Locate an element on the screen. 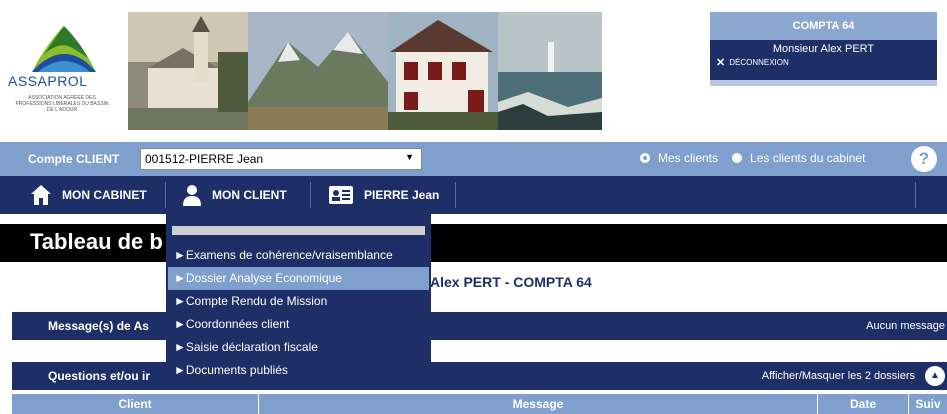 The image size is (947, 414). close-icon: ✕ is located at coordinates (721, 63).